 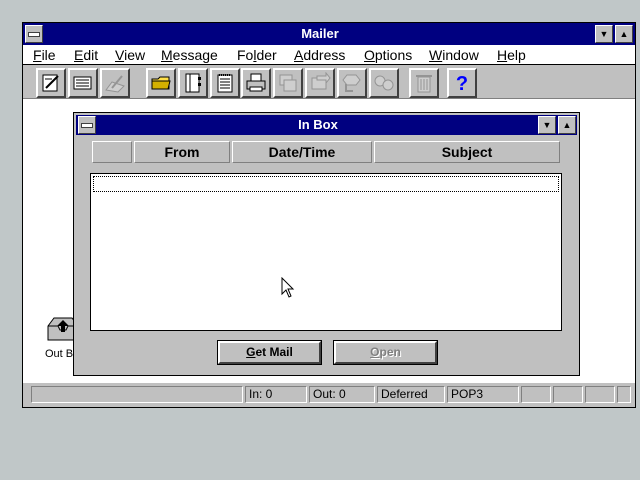 I want to click on address-book-icon, so click(x=193, y=83).